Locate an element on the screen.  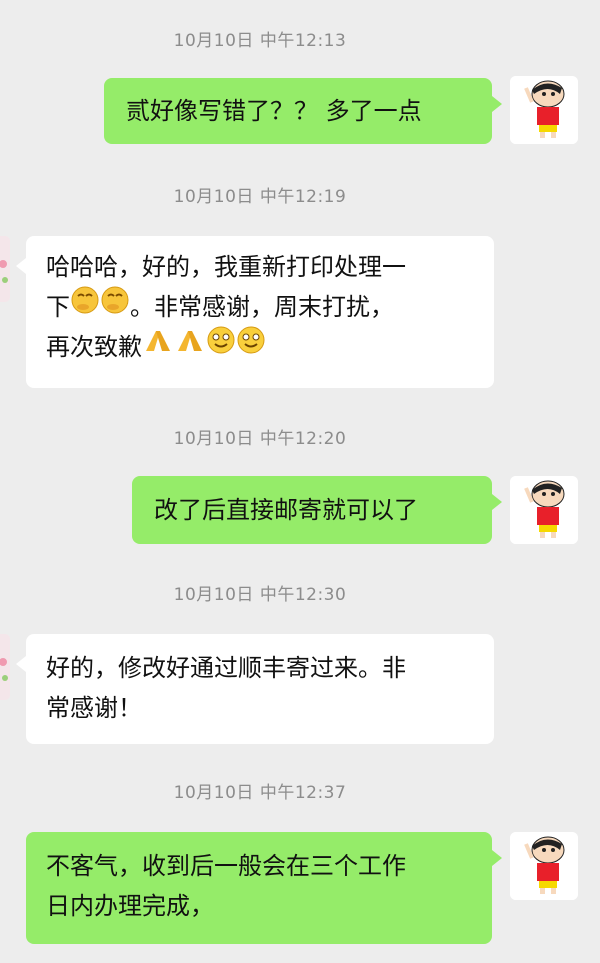
message-text-line: 常感谢！ is located at coordinates (94, 708).